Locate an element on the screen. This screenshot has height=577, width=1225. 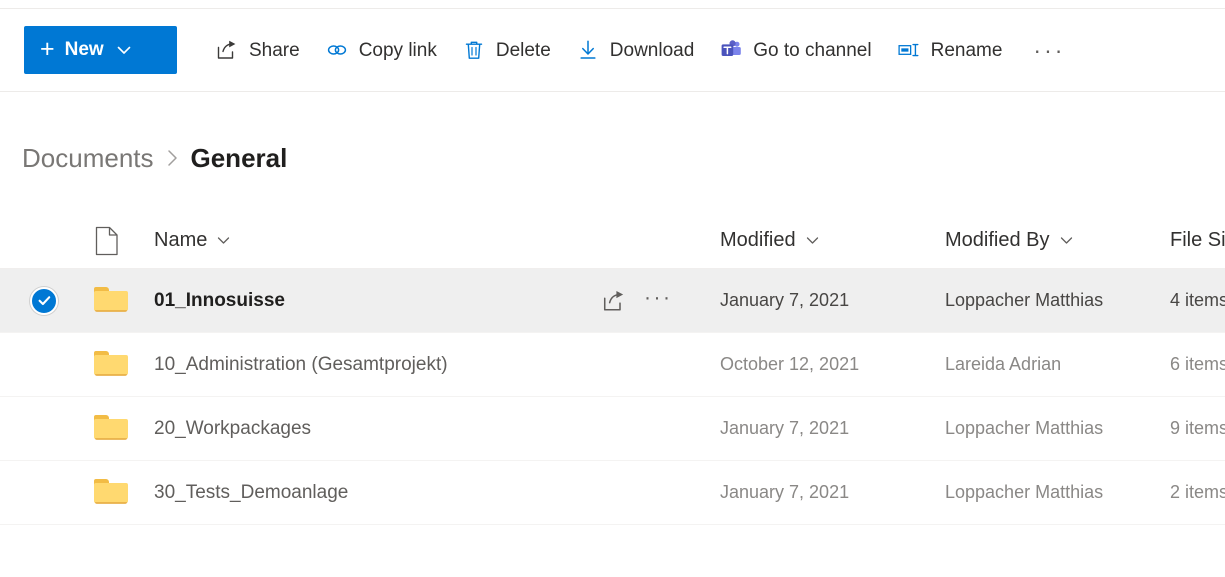
row-size-cell: 6 items is located at coordinates (1197, 364).